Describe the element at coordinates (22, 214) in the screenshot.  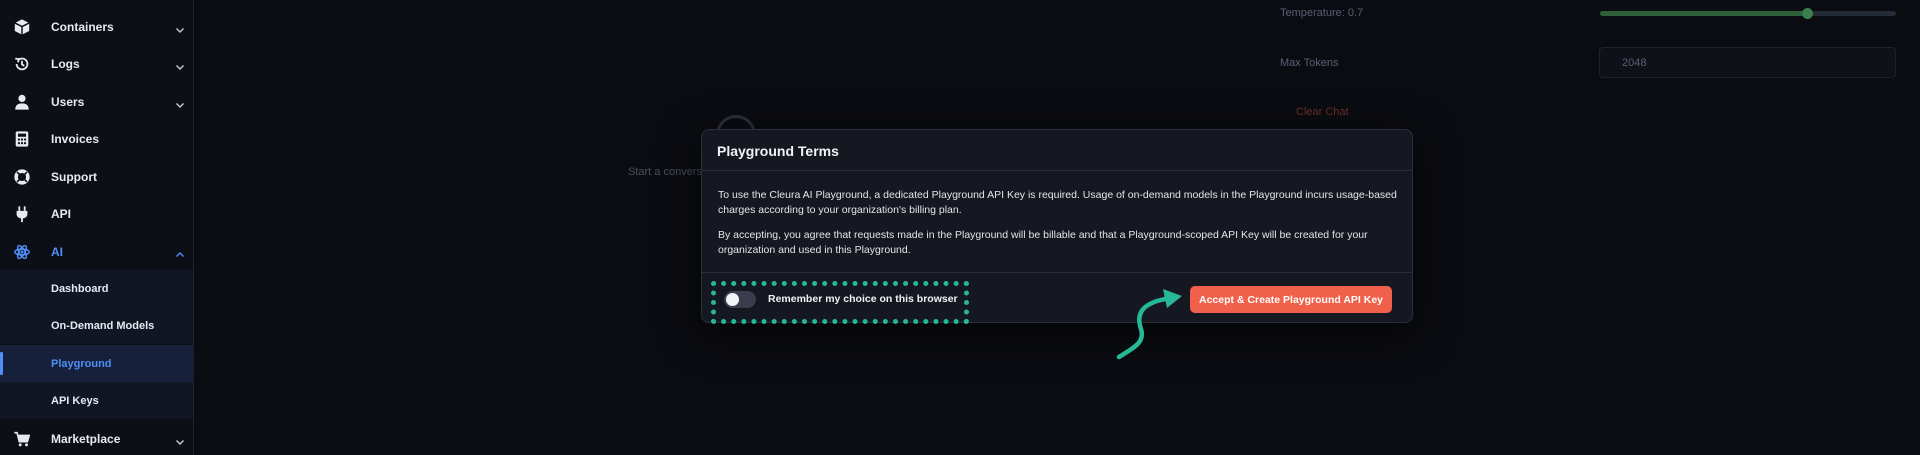
I see `plug-icon` at that location.